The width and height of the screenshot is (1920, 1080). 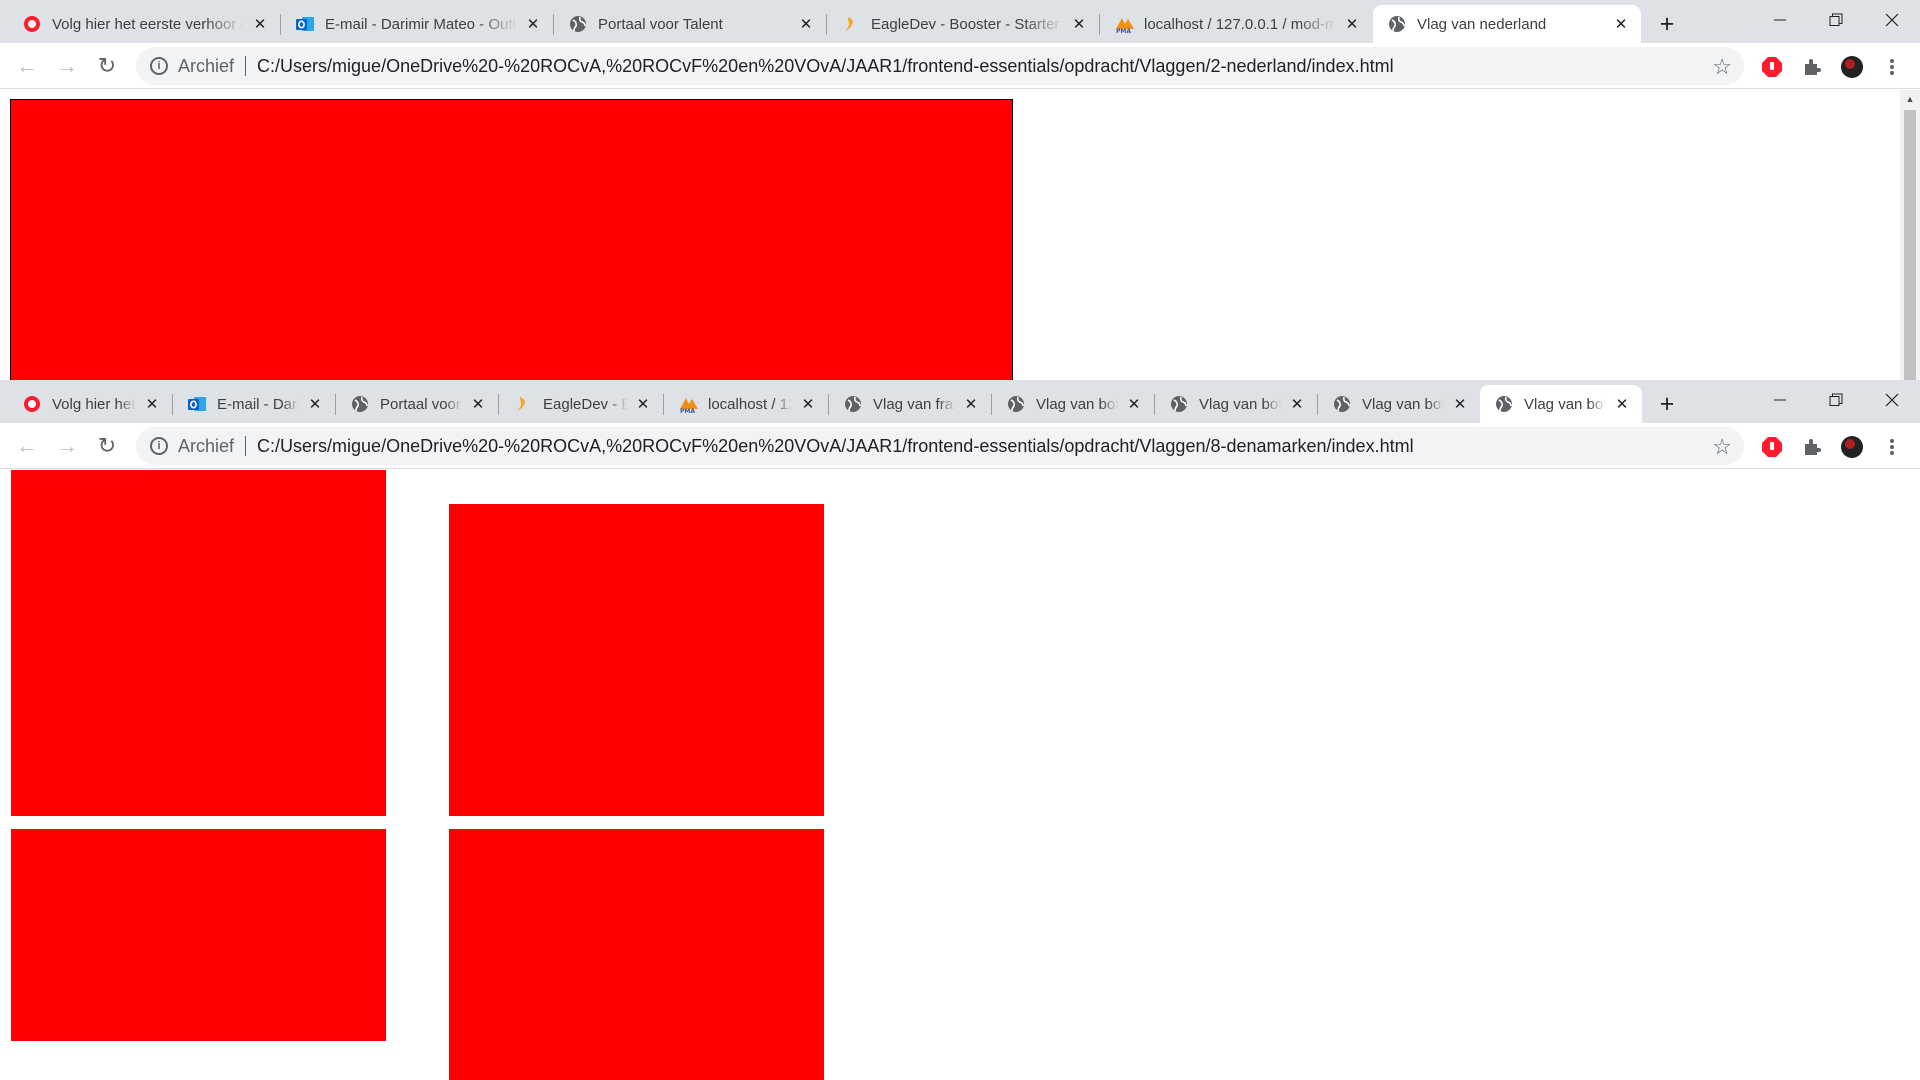 What do you see at coordinates (1240, 24) in the screenshot?
I see `tab-title: localhost / 127.0.0.1 / mod-m` at bounding box center [1240, 24].